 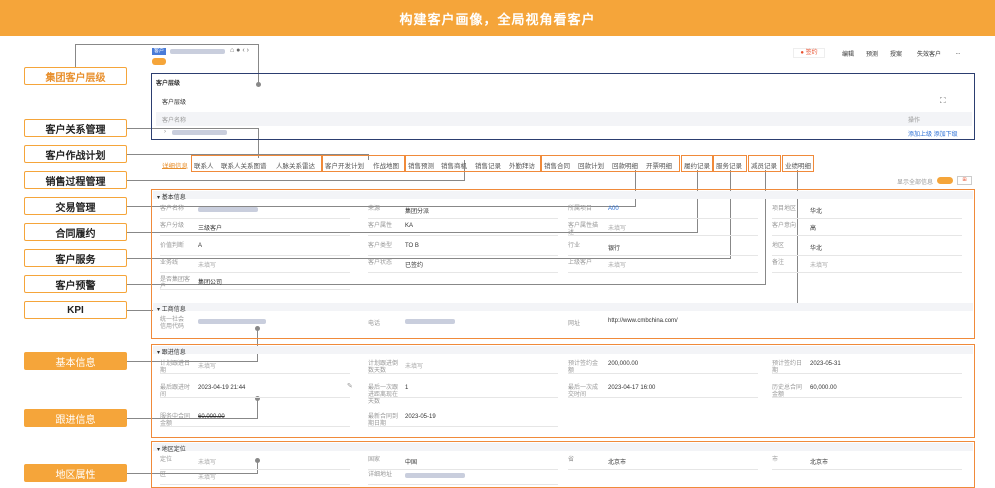 I want to click on case-button: 授案, so click(x=896, y=53).